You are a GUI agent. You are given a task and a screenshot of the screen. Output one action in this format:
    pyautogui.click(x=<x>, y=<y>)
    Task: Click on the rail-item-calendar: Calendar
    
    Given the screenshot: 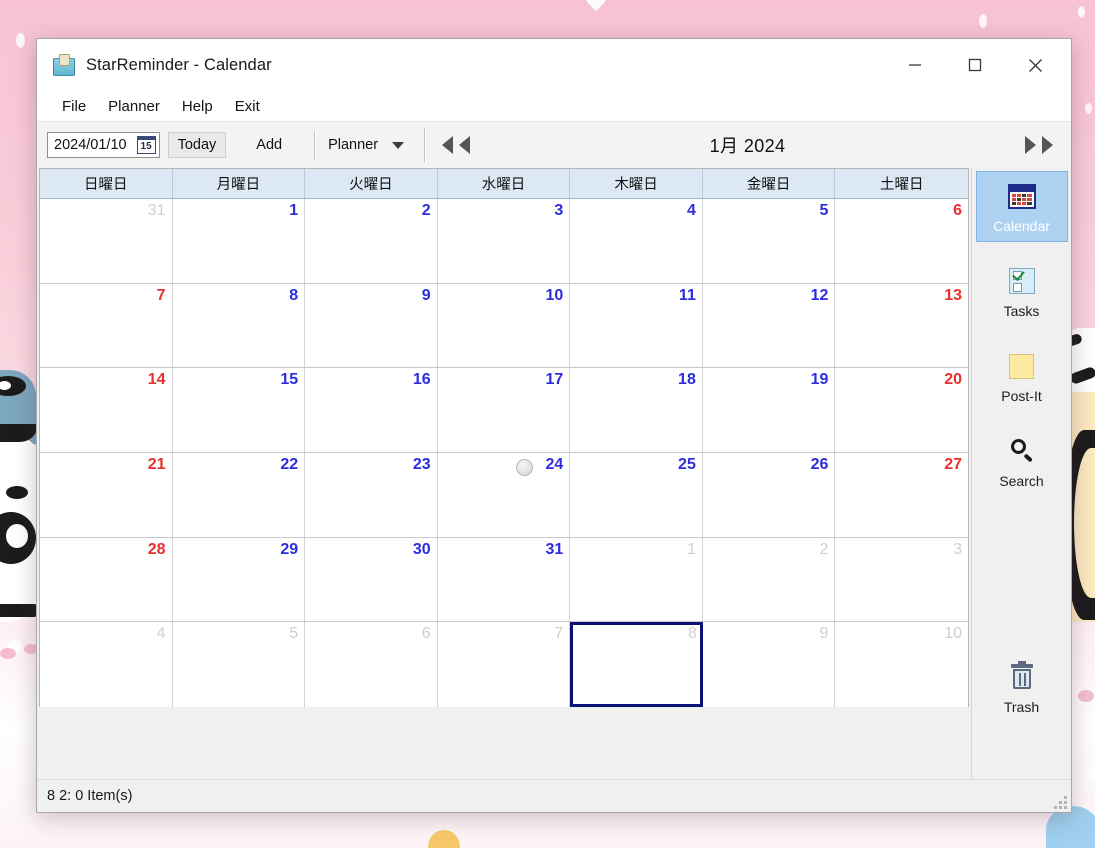 What is the action you would take?
    pyautogui.click(x=1021, y=206)
    